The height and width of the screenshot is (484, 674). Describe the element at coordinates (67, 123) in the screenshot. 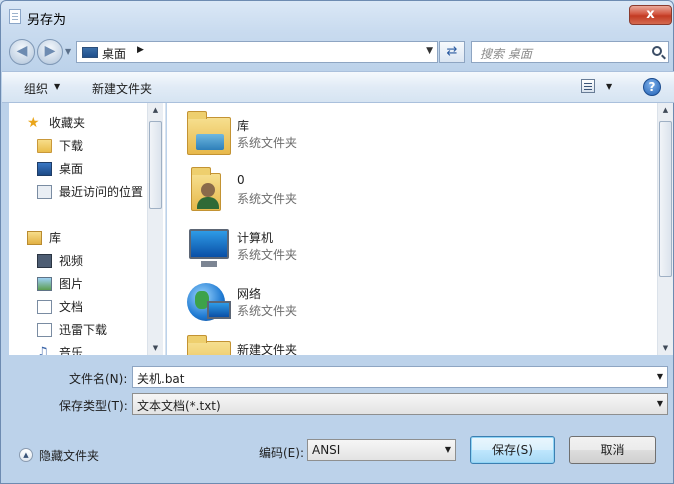

I see `nav-item-label: 收藏夹` at that location.